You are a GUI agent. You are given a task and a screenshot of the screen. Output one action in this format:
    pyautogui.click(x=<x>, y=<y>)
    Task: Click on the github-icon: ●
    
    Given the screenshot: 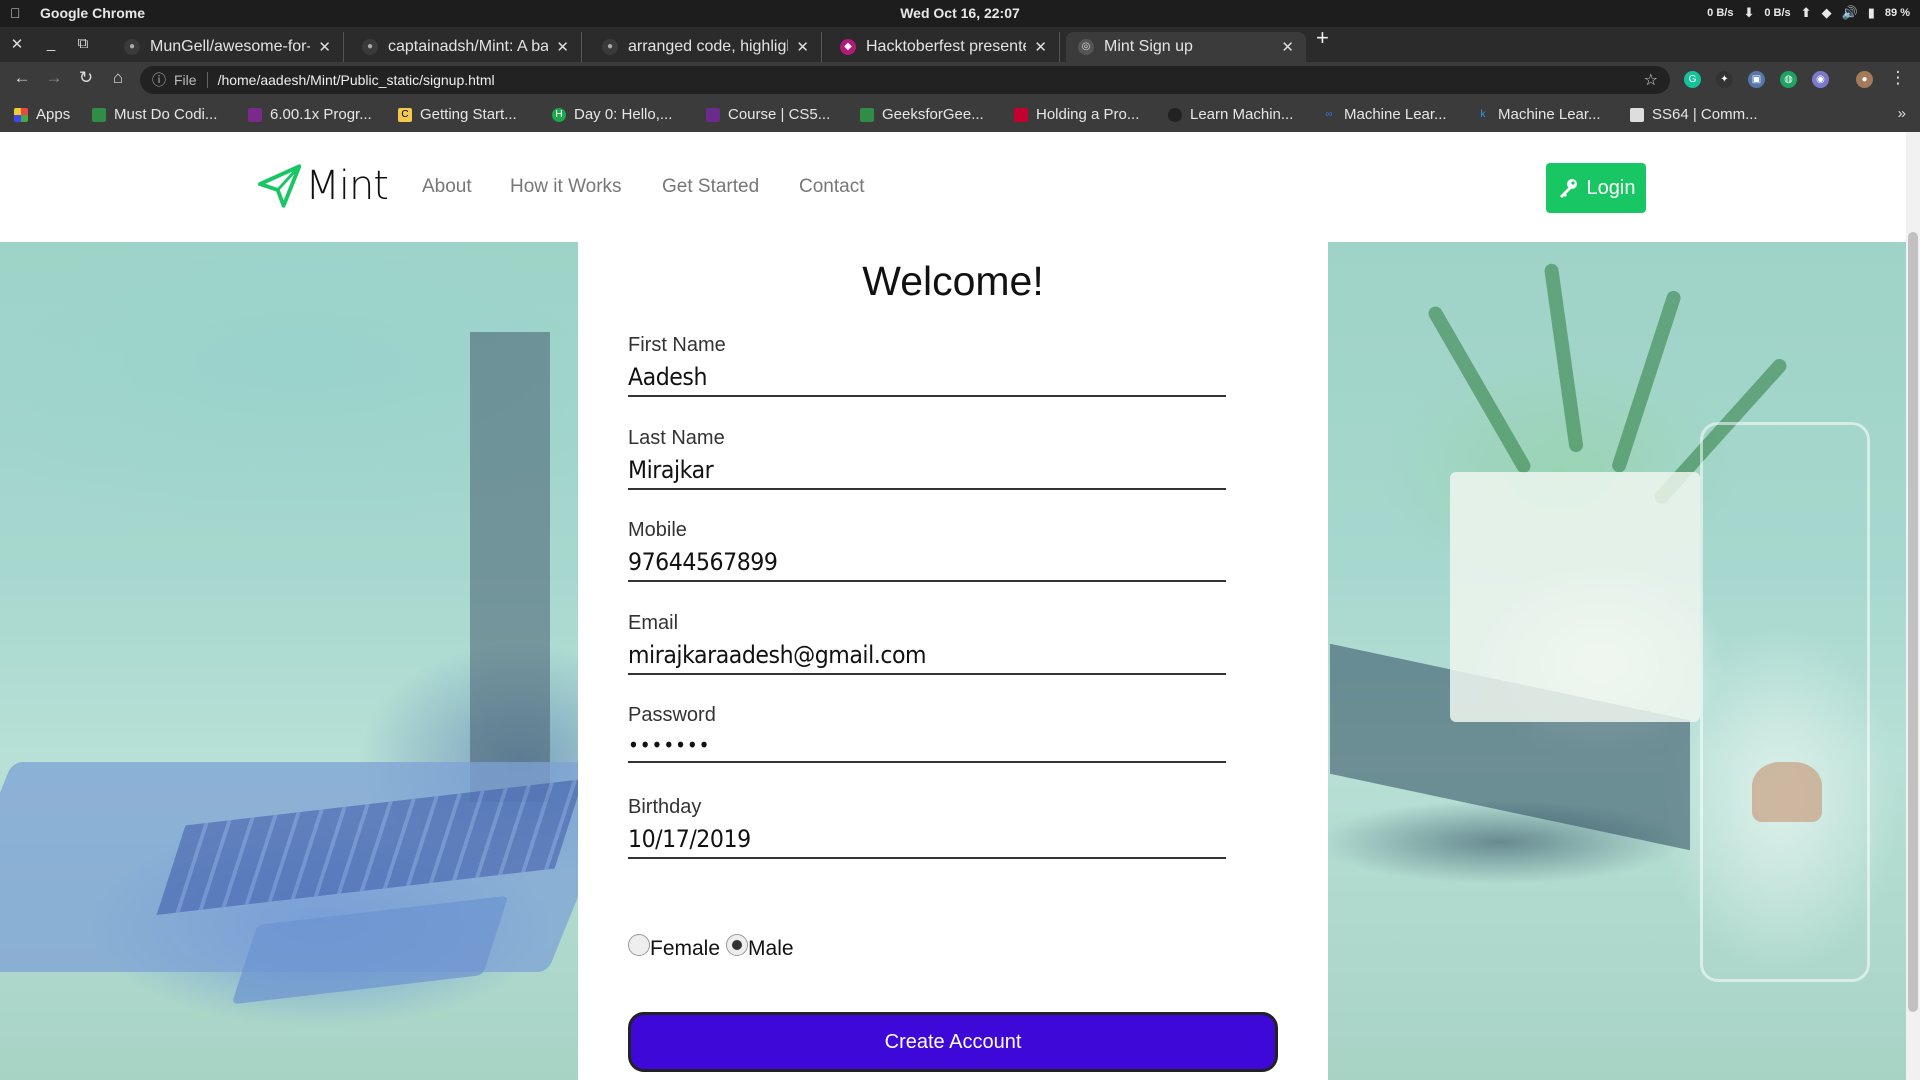 What is the action you would take?
    pyautogui.click(x=132, y=47)
    